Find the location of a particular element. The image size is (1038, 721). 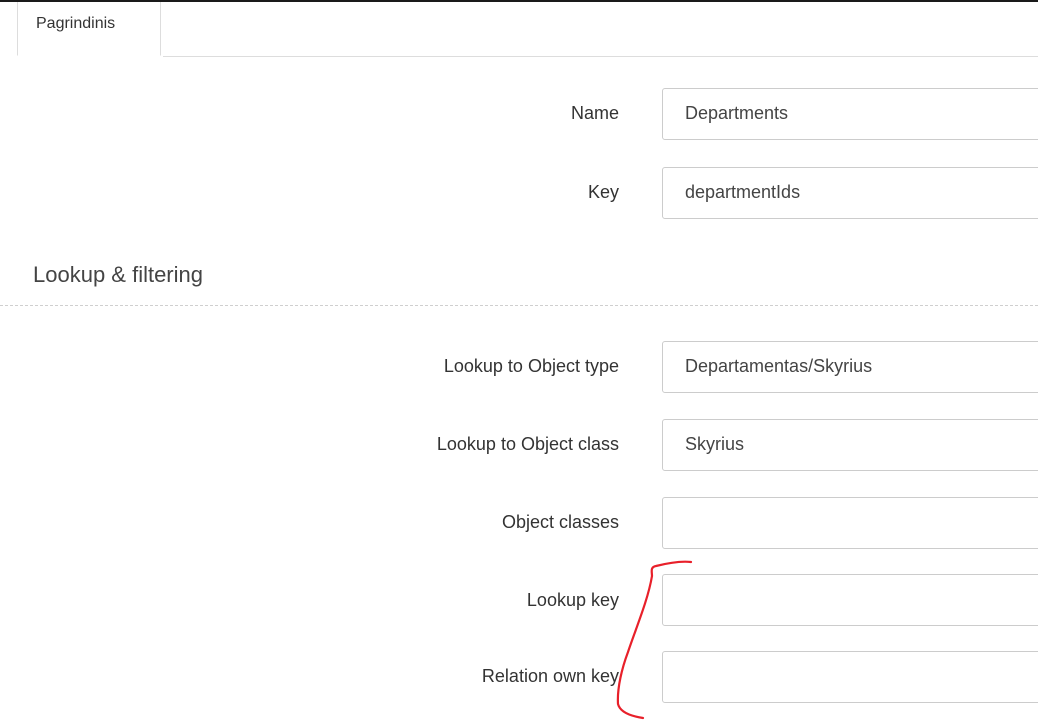

section-divider is located at coordinates (519, 305).